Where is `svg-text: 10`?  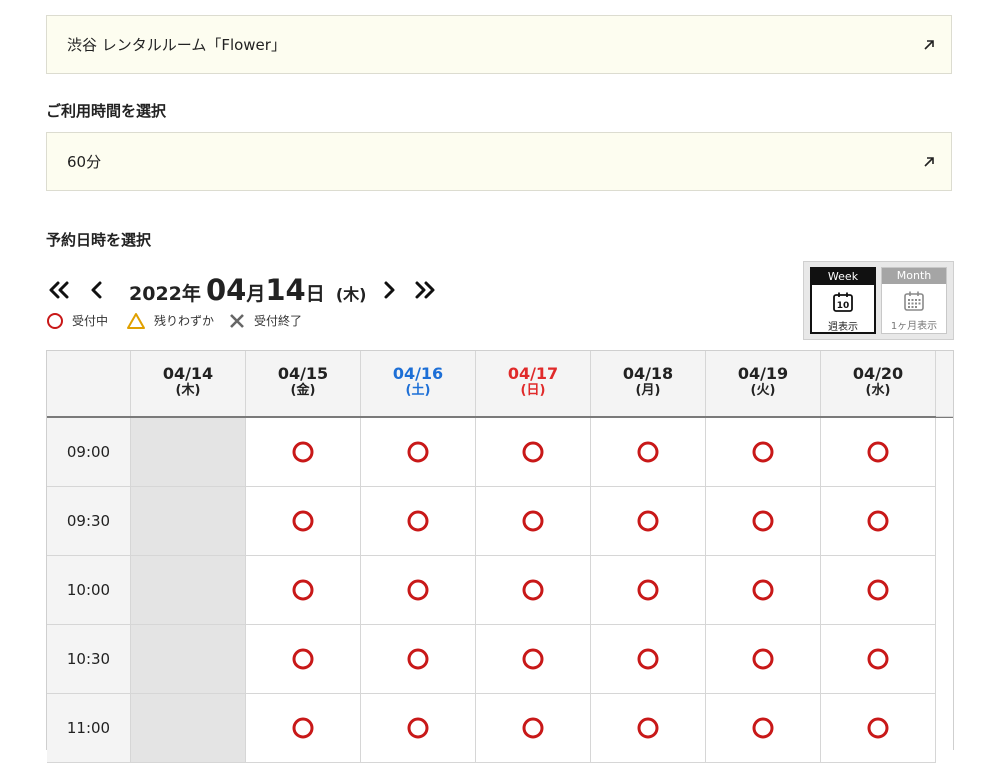 svg-text: 10 is located at coordinates (843, 306).